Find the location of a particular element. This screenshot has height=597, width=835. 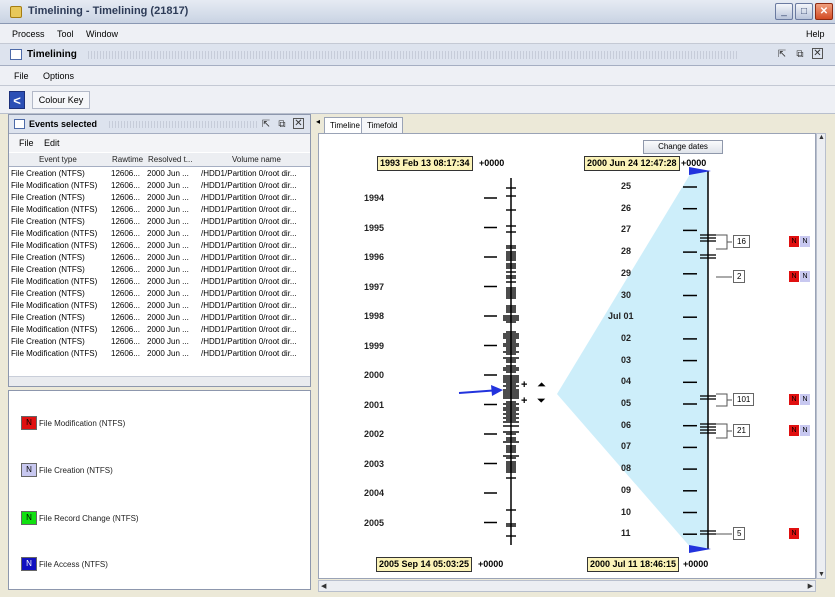

scroll-left-icon: ◀ is located at coordinates (323, 586).